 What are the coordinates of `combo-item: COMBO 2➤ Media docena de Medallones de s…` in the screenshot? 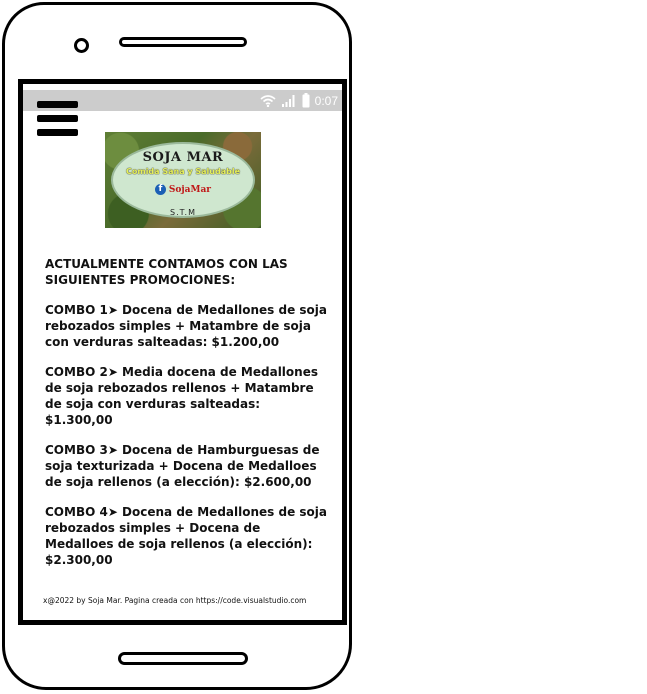 It's located at (181, 396).